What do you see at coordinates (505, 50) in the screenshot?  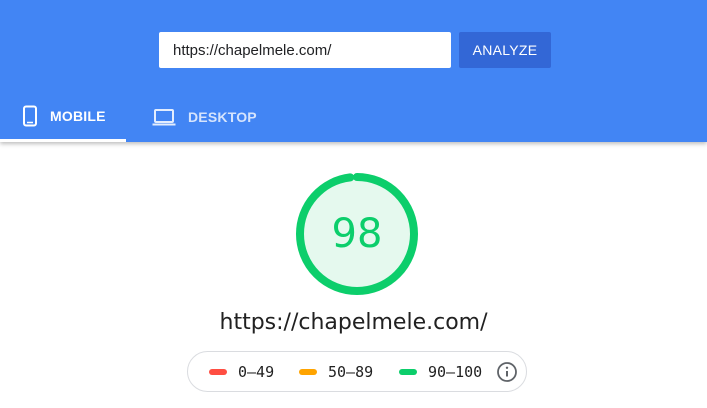 I see `analyze-button: ANALYZE` at bounding box center [505, 50].